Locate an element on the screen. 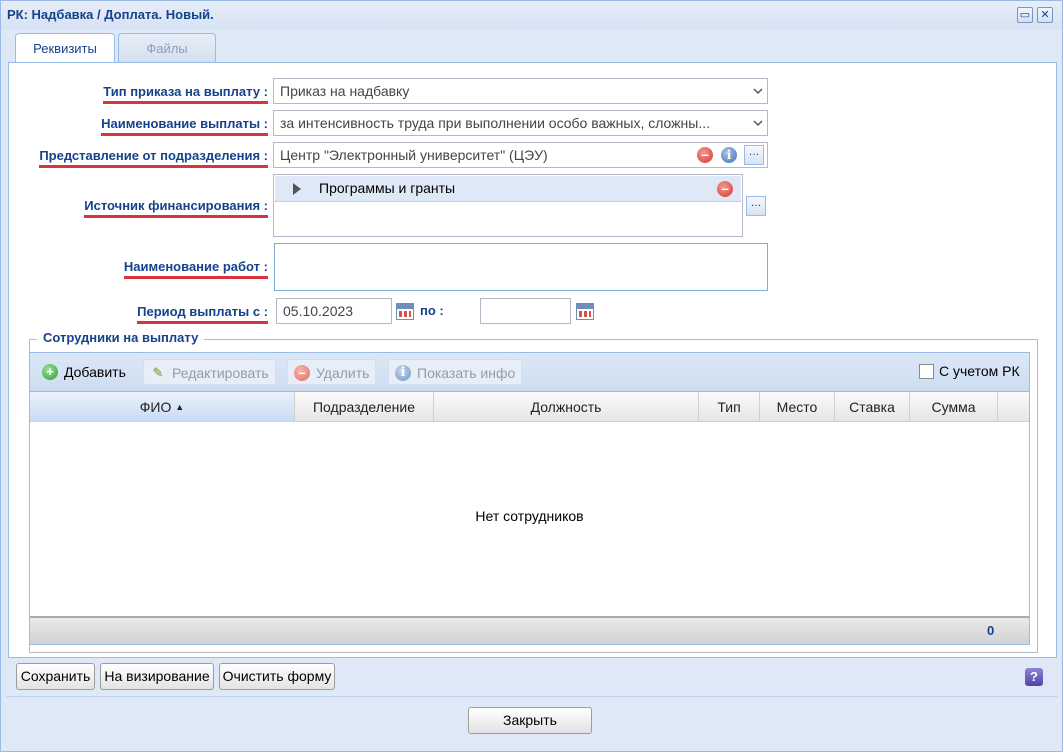 The width and height of the screenshot is (1063, 752). department-label: Представление от подразделения : is located at coordinates (153, 158).